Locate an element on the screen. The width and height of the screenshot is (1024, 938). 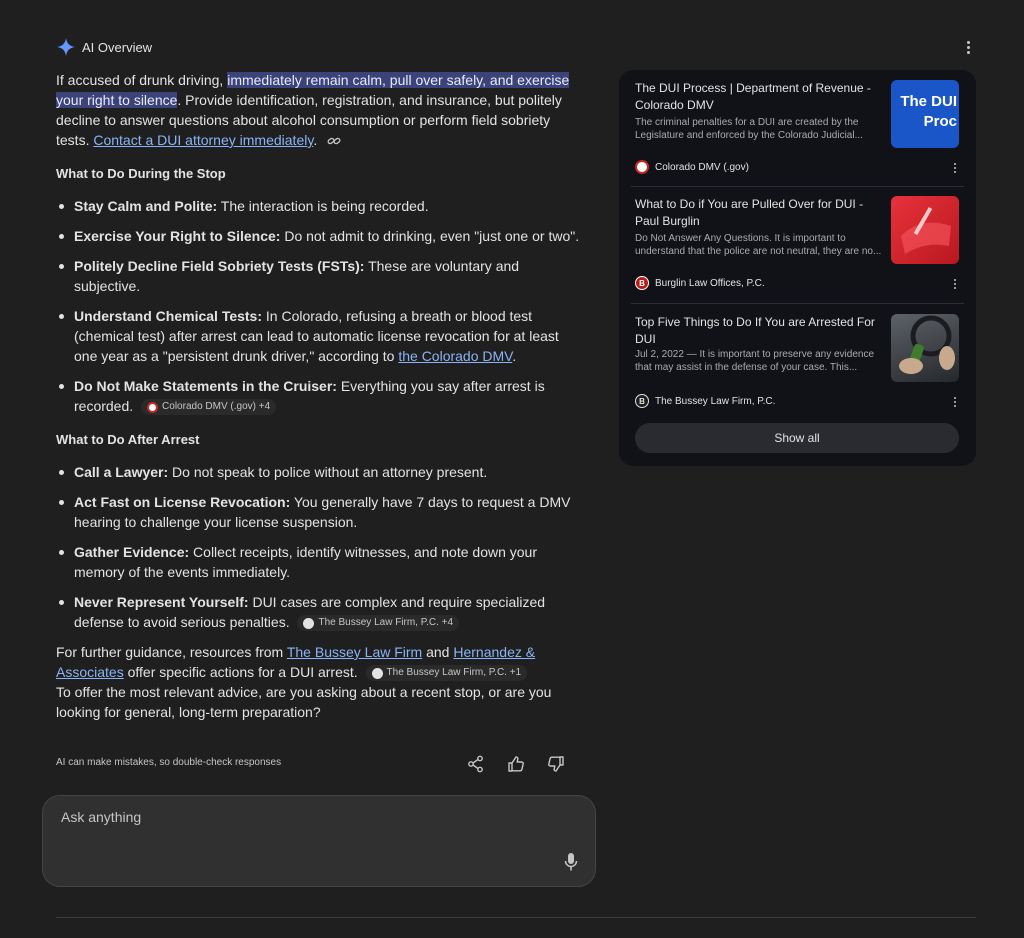
microphone-icon is located at coordinates (571, 862).